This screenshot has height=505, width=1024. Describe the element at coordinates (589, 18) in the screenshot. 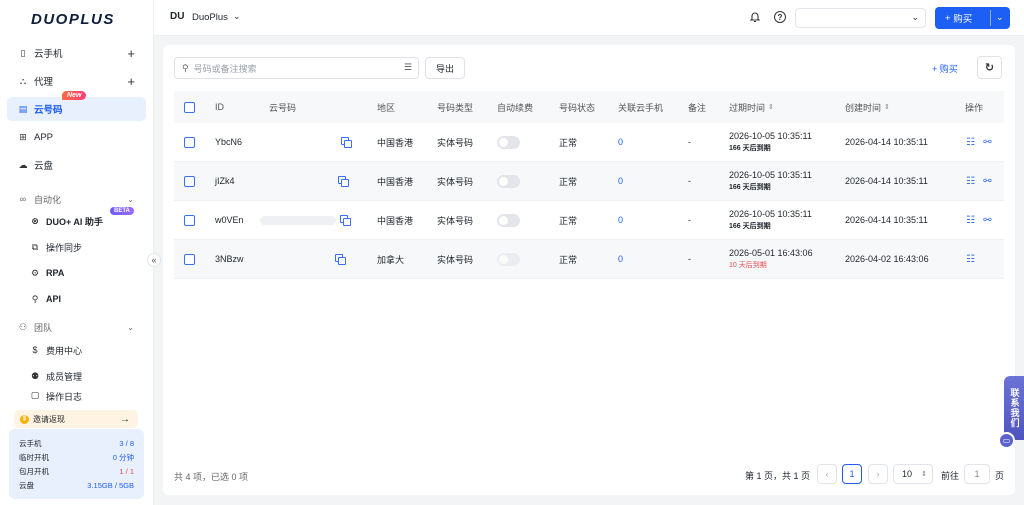

I see `top-header: DU DuoPlus ⌄ ? ⌄ + 购买 ⌄` at that location.